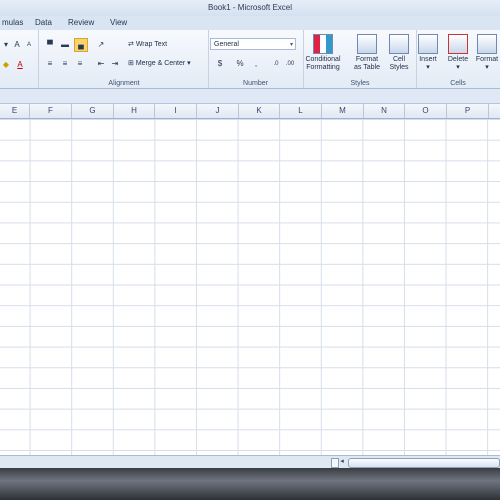 This screenshot has width=500, height=500. Describe the element at coordinates (343, 111) in the screenshot. I see `column-header: M` at that location.